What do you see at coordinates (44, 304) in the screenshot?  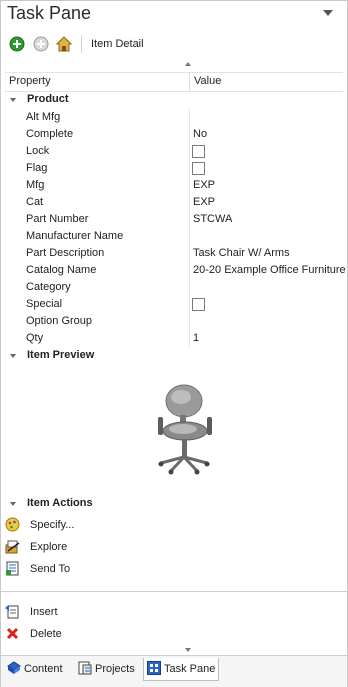 I see `property-key: Special` at bounding box center [44, 304].